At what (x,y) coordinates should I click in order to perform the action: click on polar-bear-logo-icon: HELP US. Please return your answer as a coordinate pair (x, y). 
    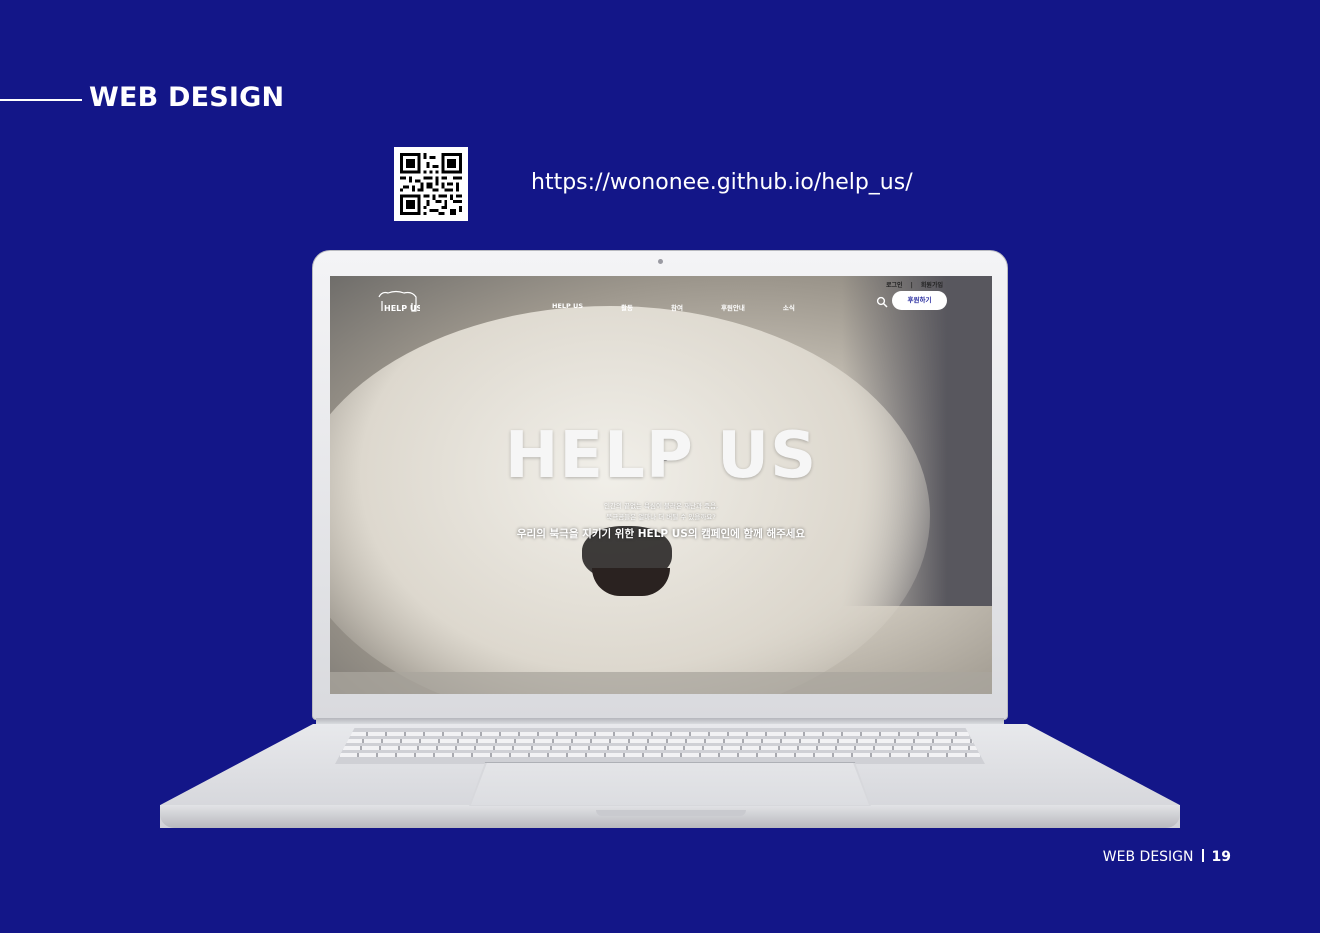
    Looking at the image, I should click on (400, 301).